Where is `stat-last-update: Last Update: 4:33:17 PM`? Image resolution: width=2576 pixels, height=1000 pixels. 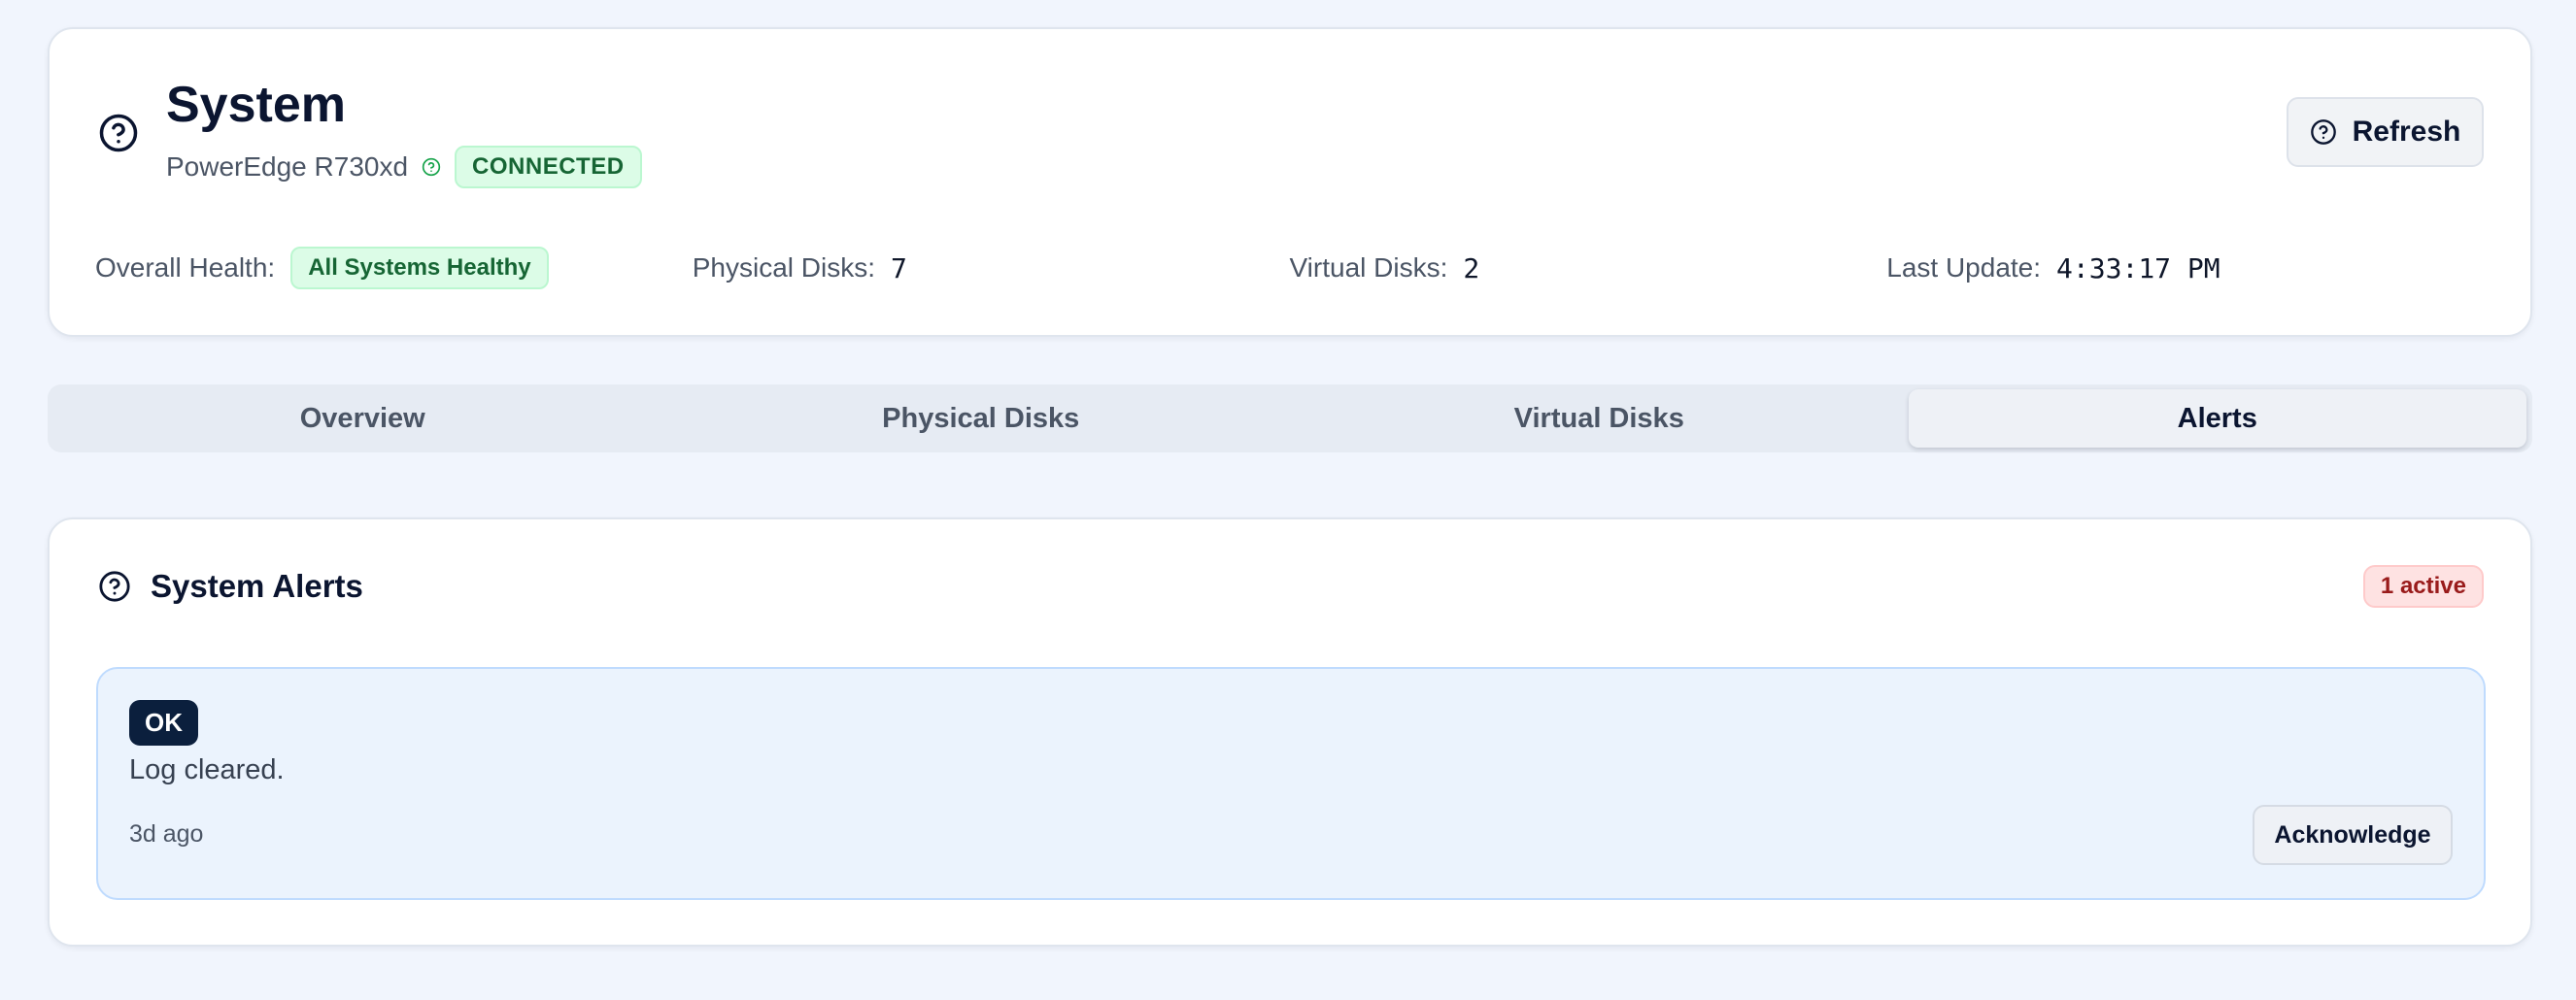
stat-last-update: Last Update: 4:33:17 PM is located at coordinates (2185, 268).